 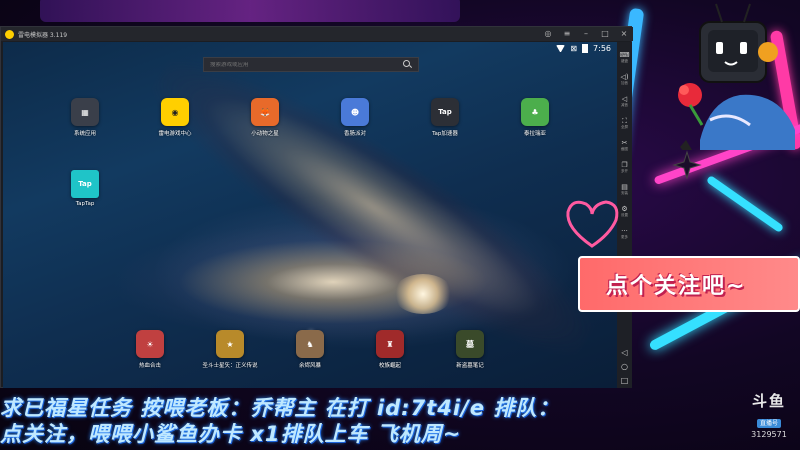 I want to click on app-taptap: Tap TapTap, so click(x=85, y=188).